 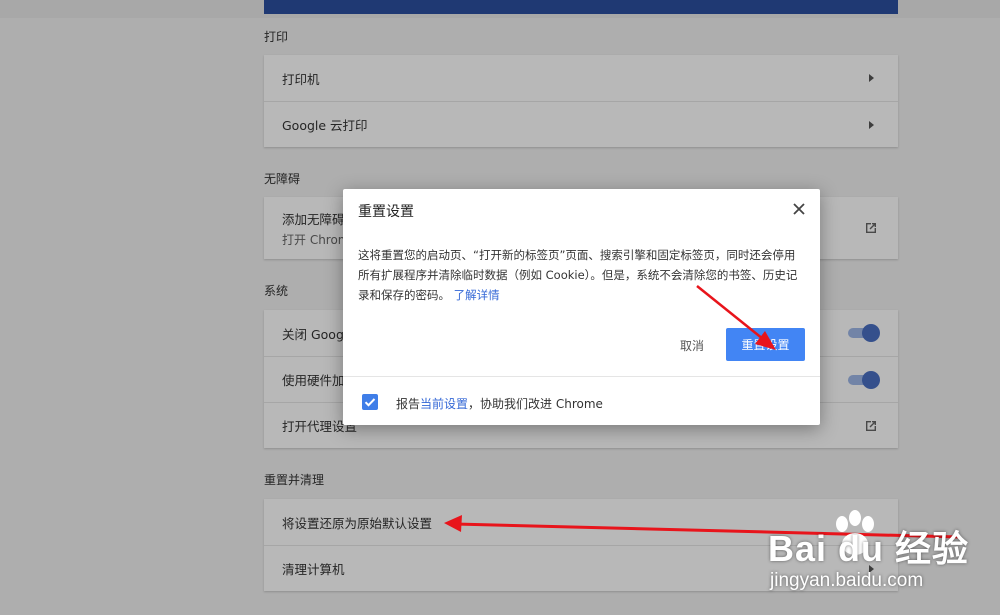 I want to click on hardware-accel-label: 使用硬件加, so click(x=313, y=380).